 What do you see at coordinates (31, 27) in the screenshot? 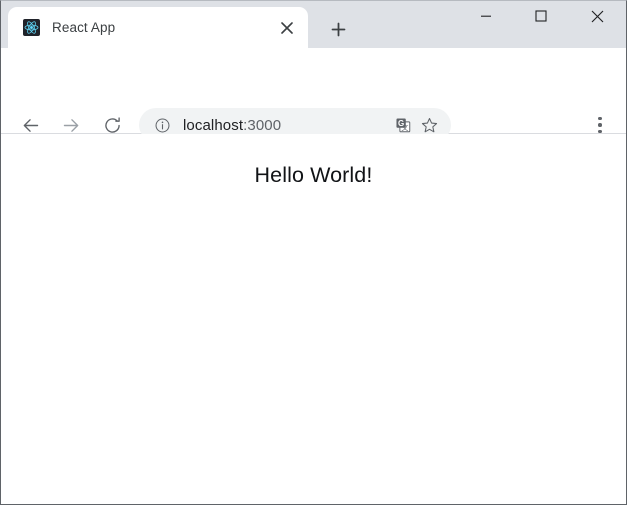
I see `react-logo-icon` at bounding box center [31, 27].